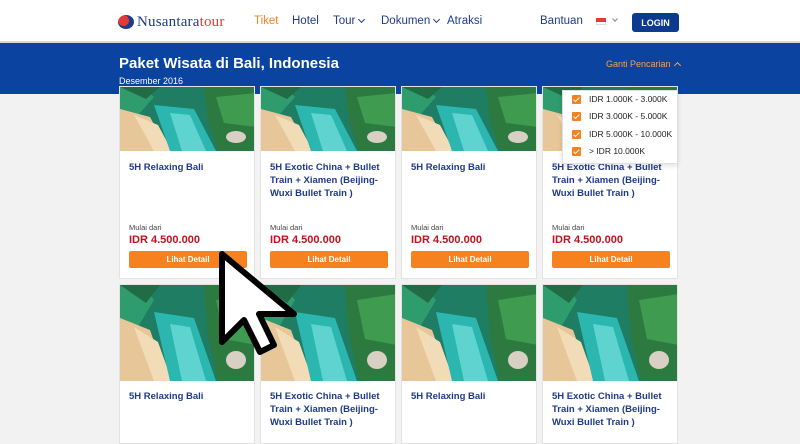 Image resolution: width=800 pixels, height=444 pixels. What do you see at coordinates (266, 21) in the screenshot?
I see `nav-tiket: Tiket` at bounding box center [266, 21].